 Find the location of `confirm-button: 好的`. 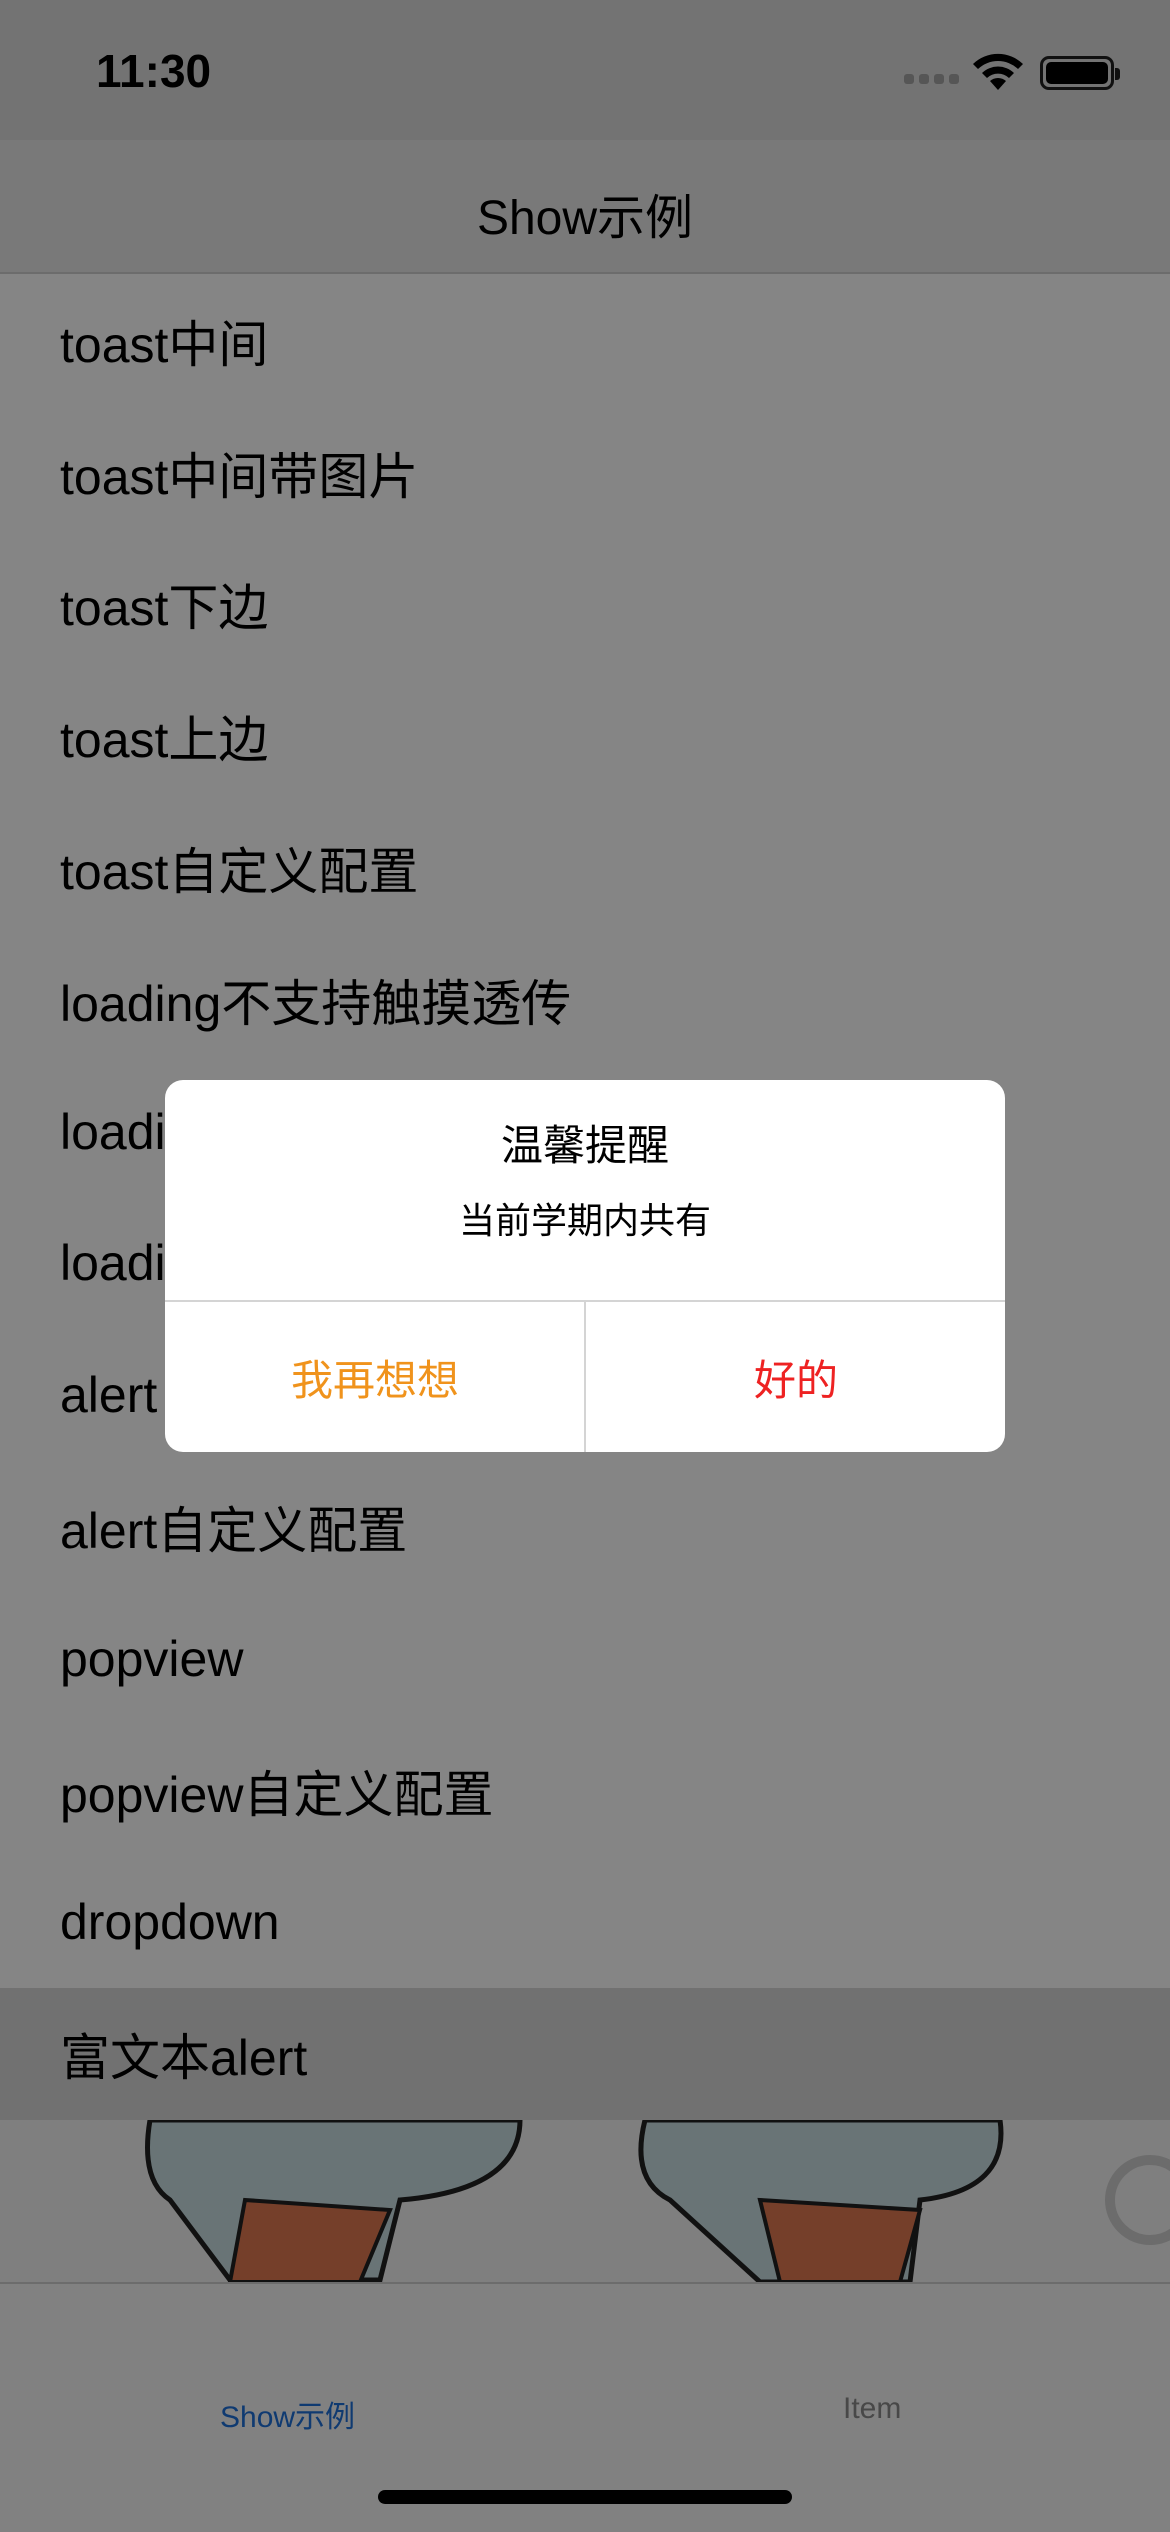

confirm-button: 好的 is located at coordinates (795, 1377).